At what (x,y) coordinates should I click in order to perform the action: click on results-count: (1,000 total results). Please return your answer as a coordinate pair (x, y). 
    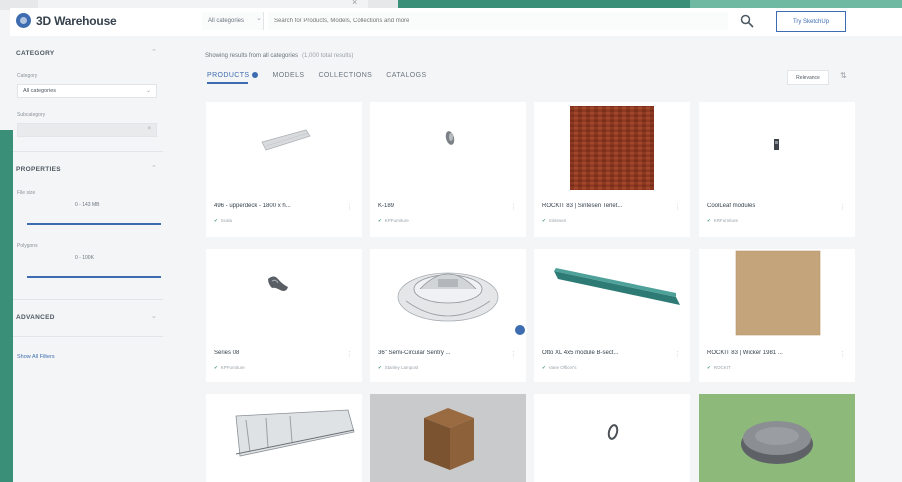
    Looking at the image, I should click on (328, 56).